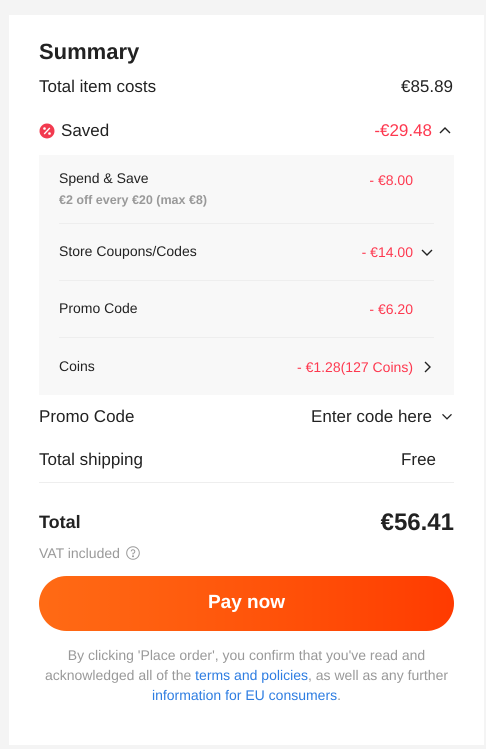 This screenshot has width=486, height=749. Describe the element at coordinates (403, 131) in the screenshot. I see `saved-amount: -€29.48` at that location.